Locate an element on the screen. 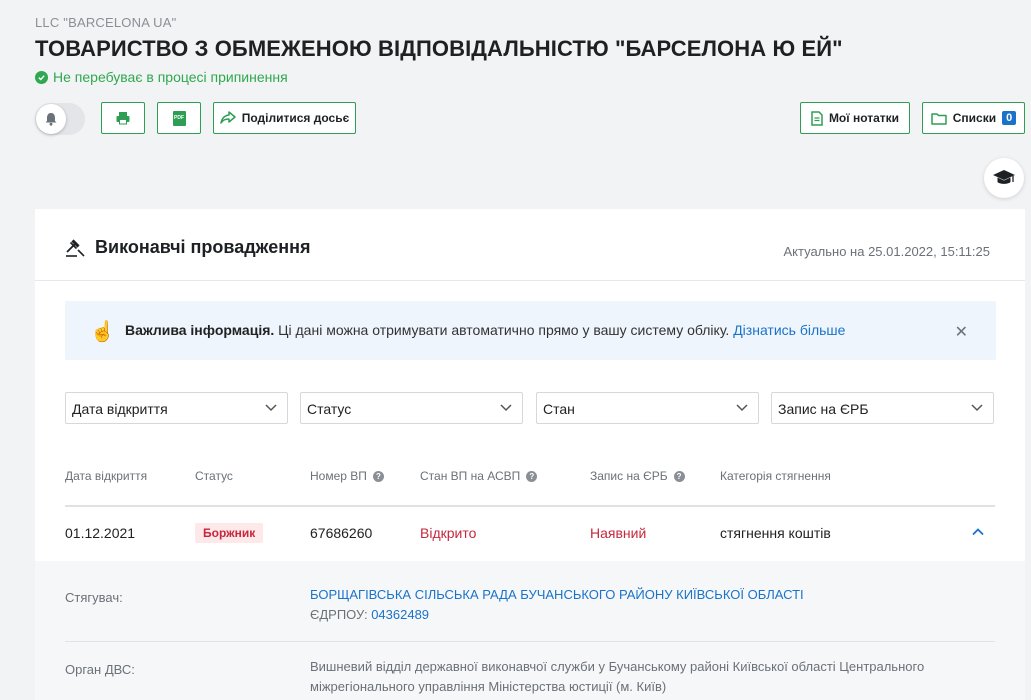 This screenshot has width=1031, height=700. my-notes-button: Мої нотатки is located at coordinates (855, 118).